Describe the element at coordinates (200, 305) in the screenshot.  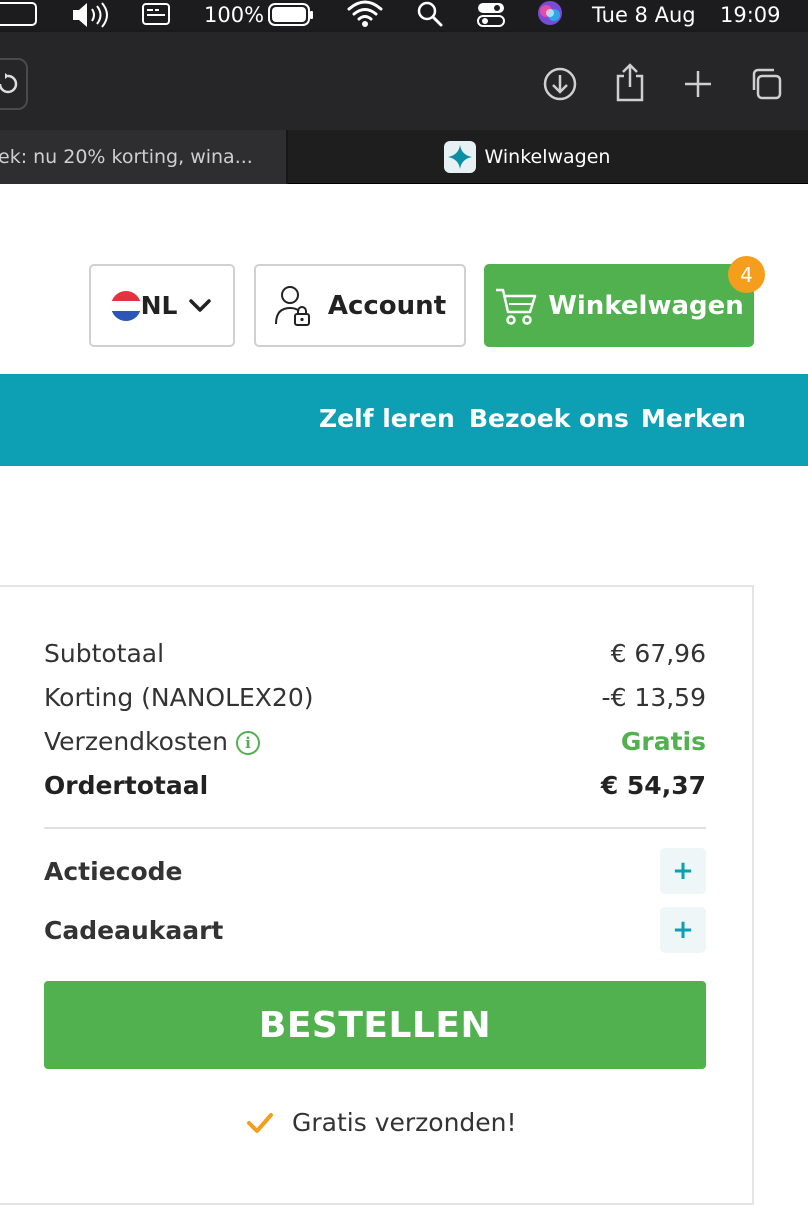
I see `chevron-down-icon` at that location.